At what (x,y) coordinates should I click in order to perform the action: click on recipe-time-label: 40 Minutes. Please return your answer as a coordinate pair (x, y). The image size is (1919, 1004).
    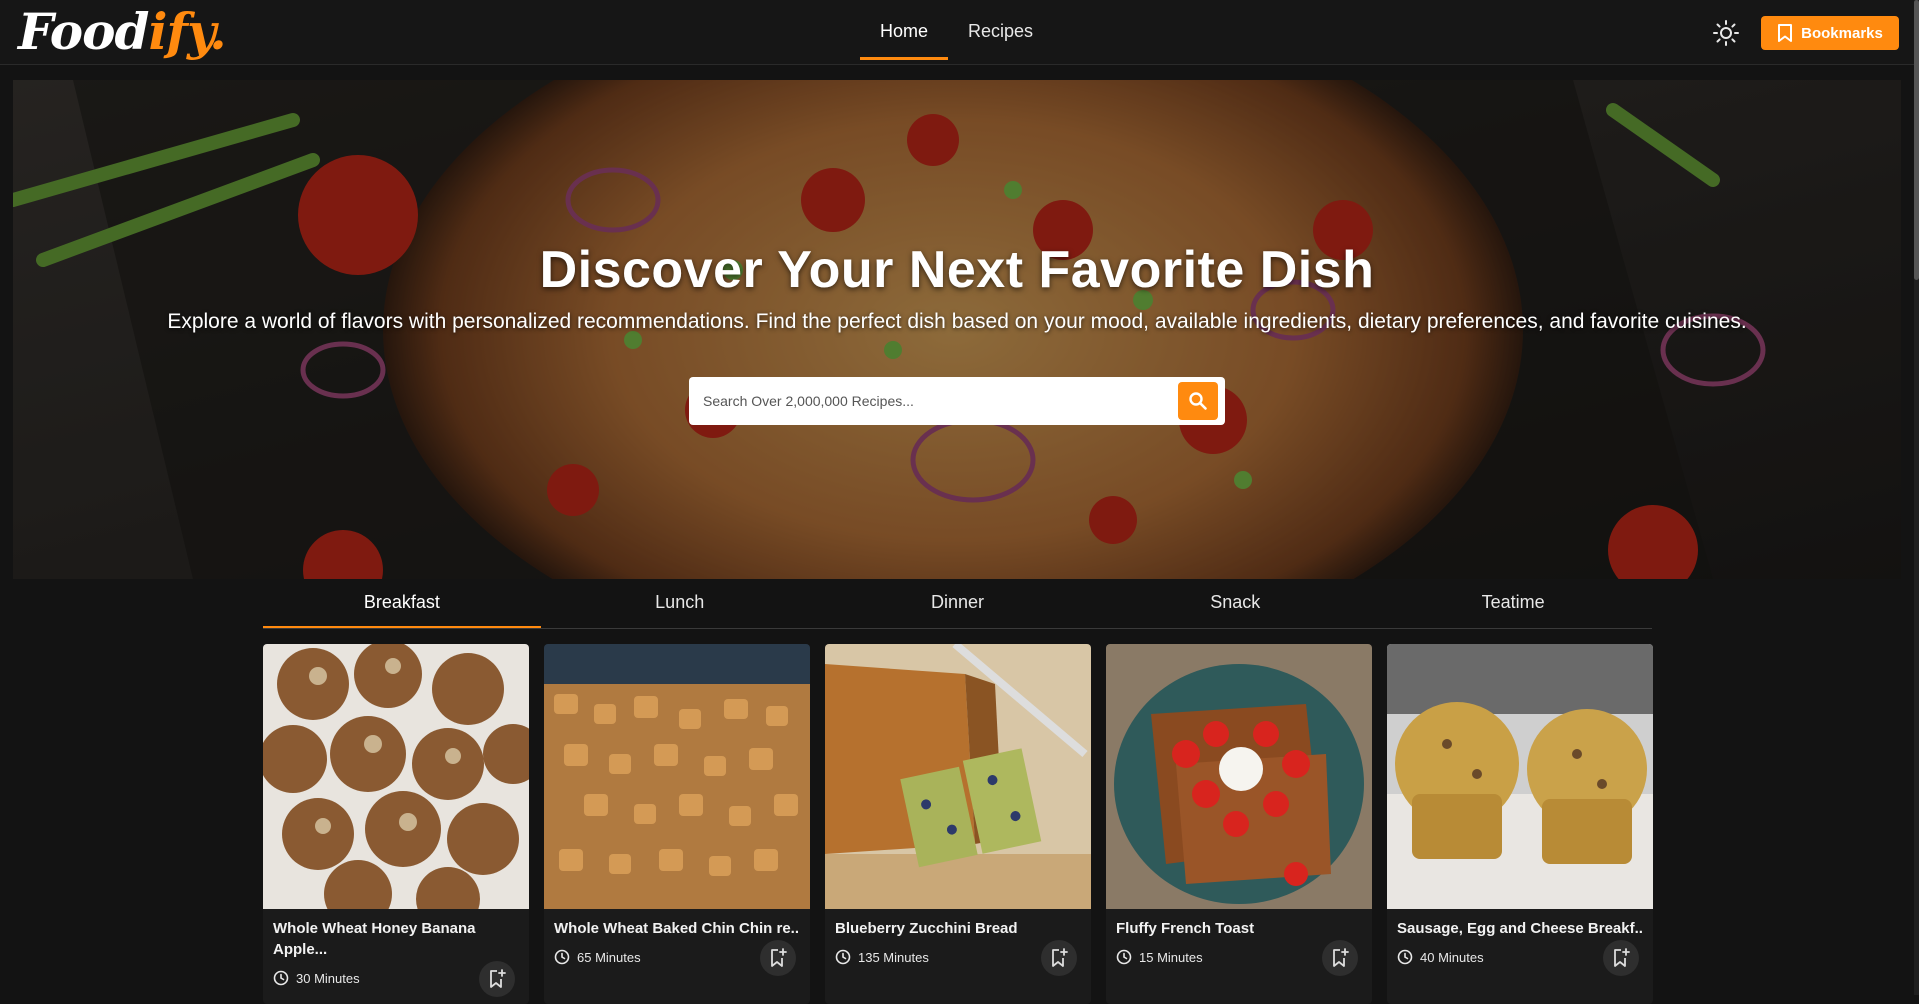
    Looking at the image, I should click on (1452, 957).